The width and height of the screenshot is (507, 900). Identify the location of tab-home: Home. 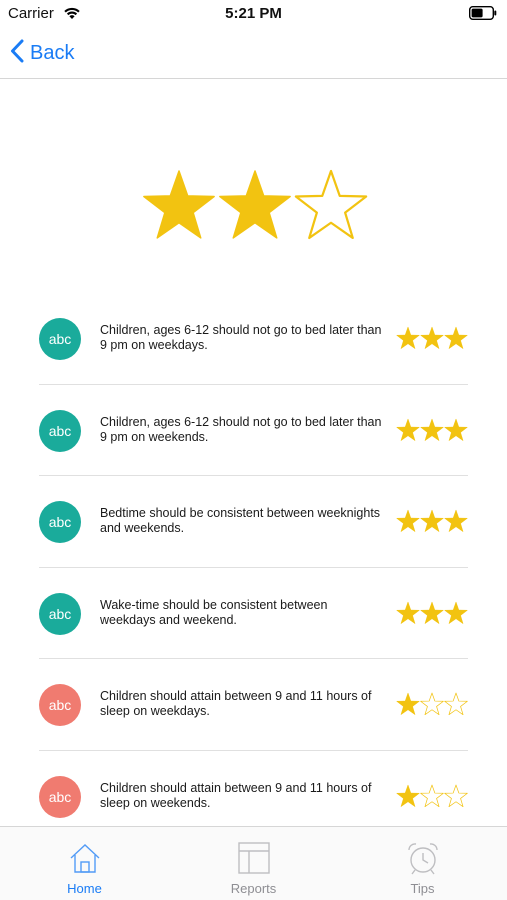
(84, 863).